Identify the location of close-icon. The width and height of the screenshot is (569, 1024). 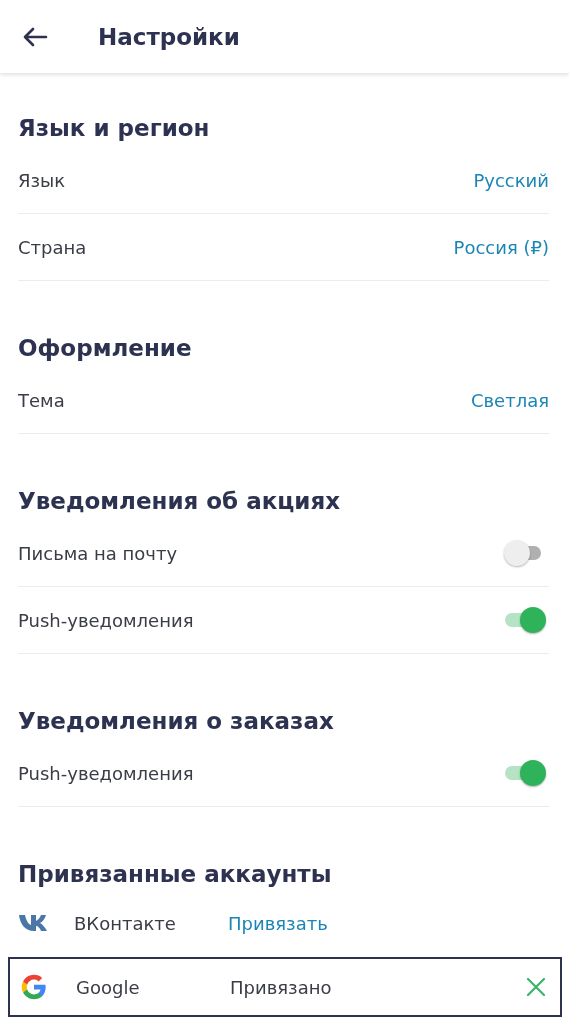
(536, 987).